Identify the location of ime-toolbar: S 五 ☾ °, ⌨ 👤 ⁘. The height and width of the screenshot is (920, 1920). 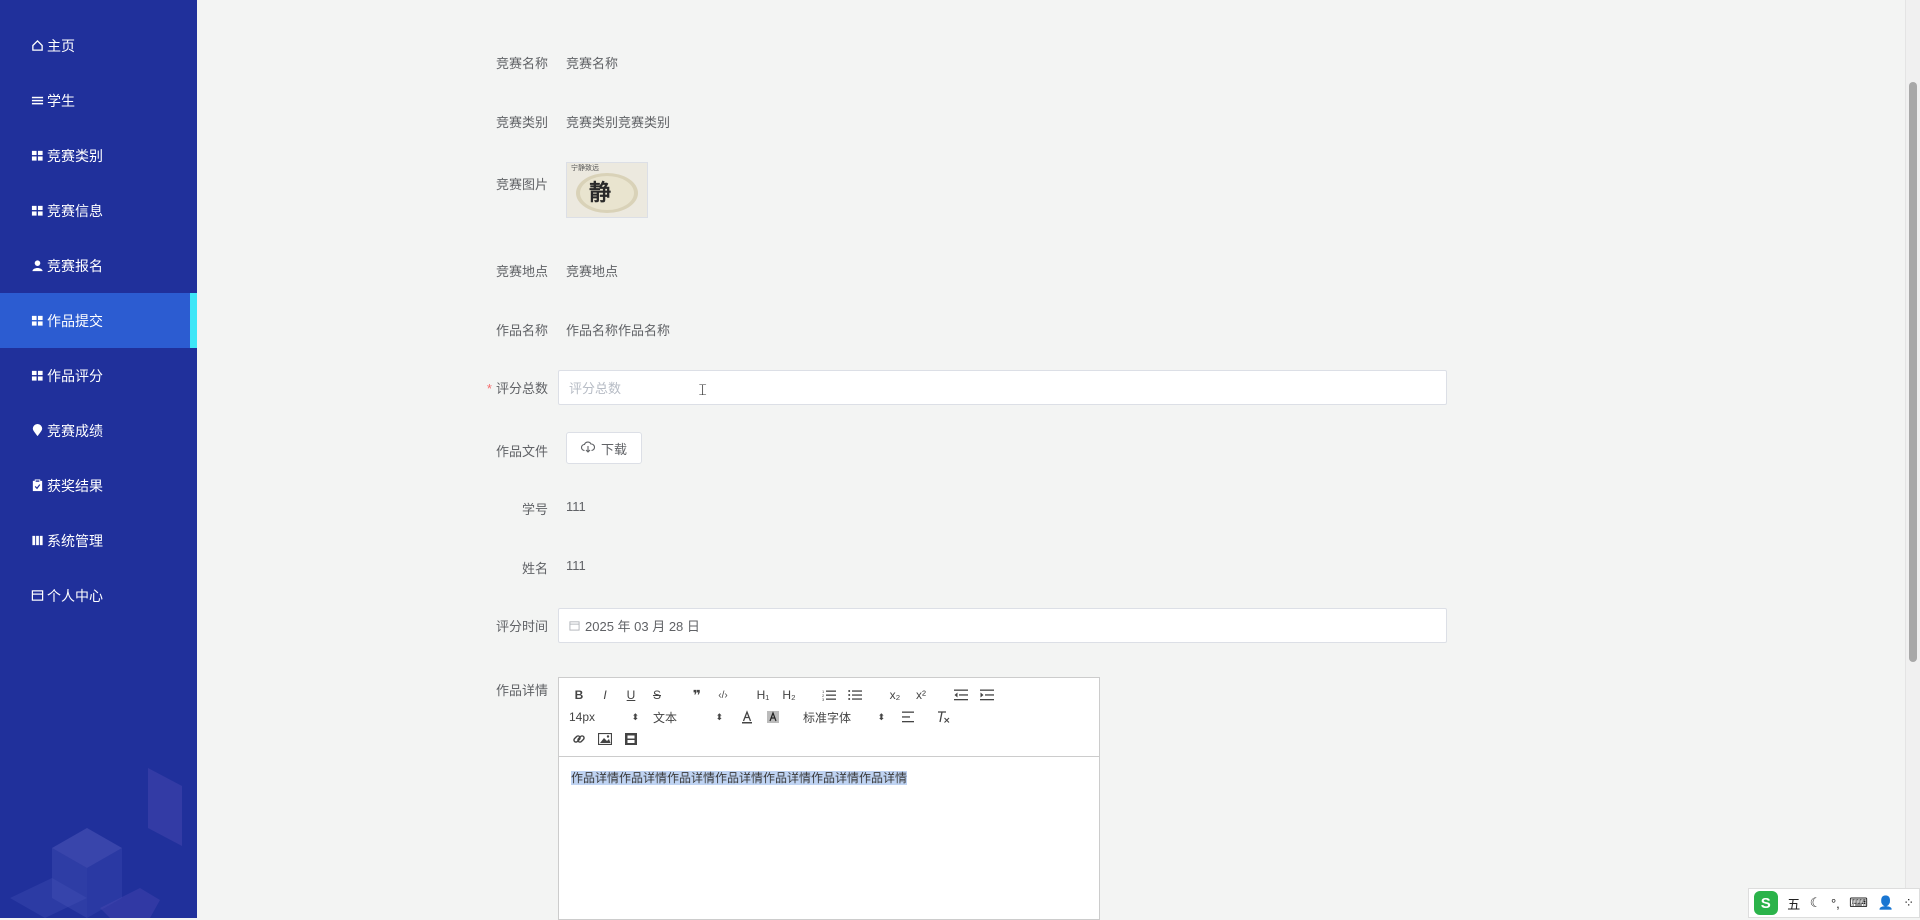
(1834, 903).